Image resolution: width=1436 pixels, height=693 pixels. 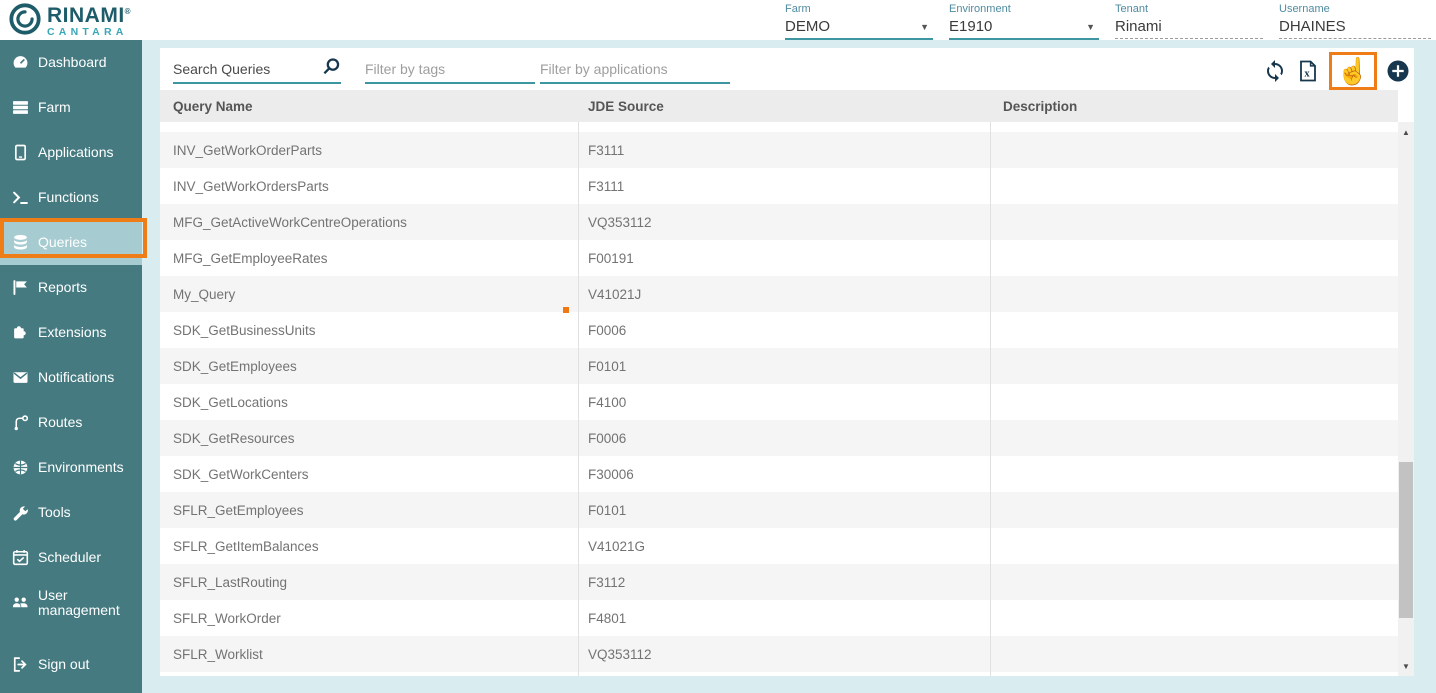 I want to click on sidebar-item-environments: Environments, so click(x=71, y=467).